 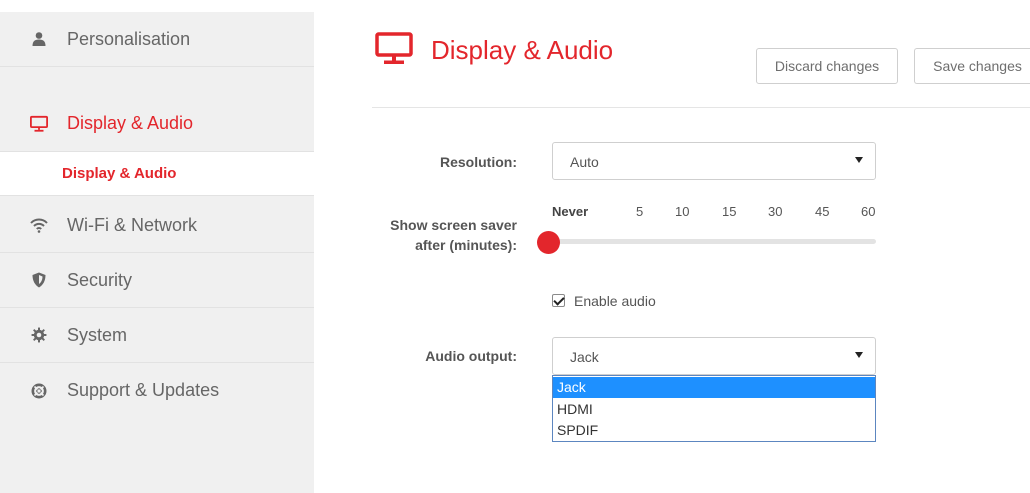 What do you see at coordinates (775, 211) in the screenshot?
I see `slider-tick-label: 30` at bounding box center [775, 211].